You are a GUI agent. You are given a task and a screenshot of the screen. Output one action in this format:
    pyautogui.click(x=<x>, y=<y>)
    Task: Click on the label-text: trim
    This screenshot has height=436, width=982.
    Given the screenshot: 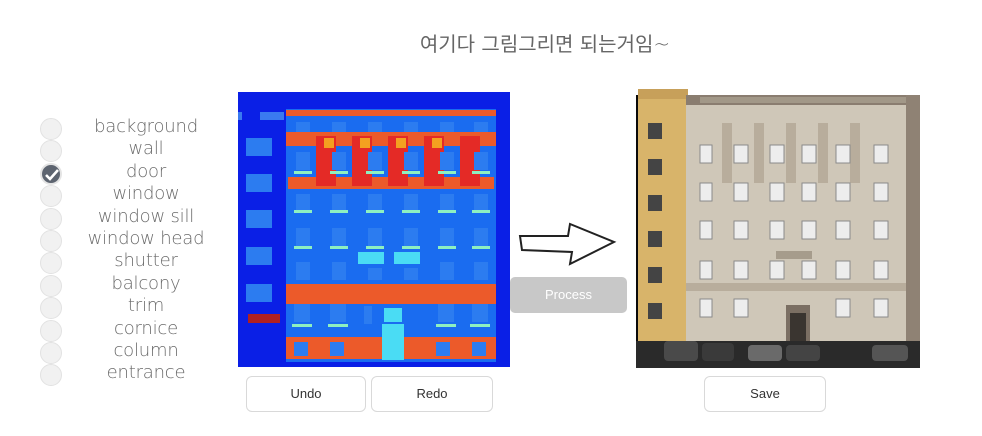 What is the action you would take?
    pyautogui.click(x=146, y=306)
    